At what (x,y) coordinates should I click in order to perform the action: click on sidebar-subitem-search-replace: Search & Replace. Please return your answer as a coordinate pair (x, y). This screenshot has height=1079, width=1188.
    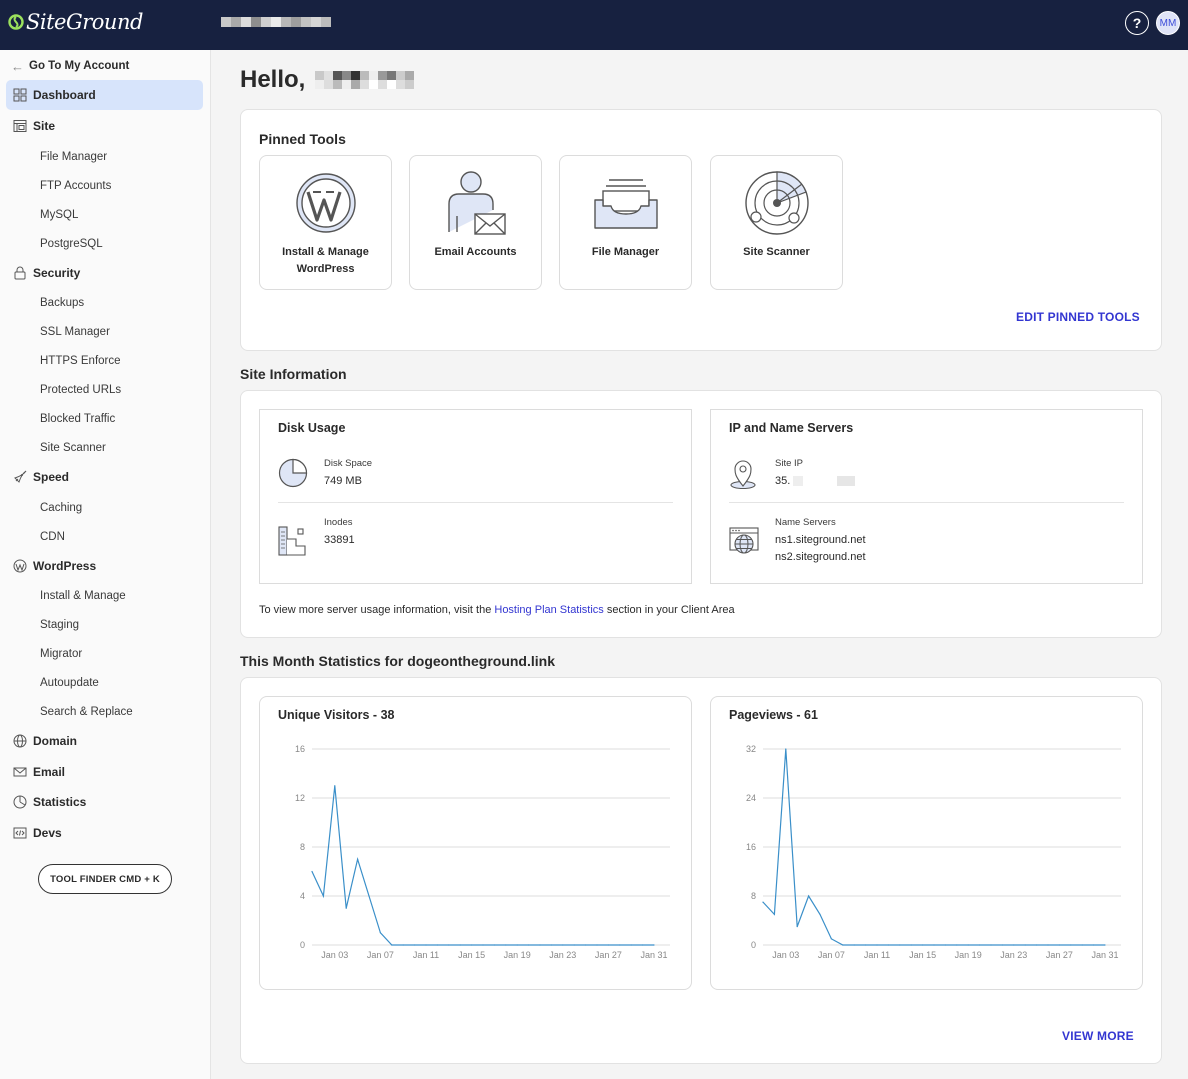
    Looking at the image, I should click on (86, 712).